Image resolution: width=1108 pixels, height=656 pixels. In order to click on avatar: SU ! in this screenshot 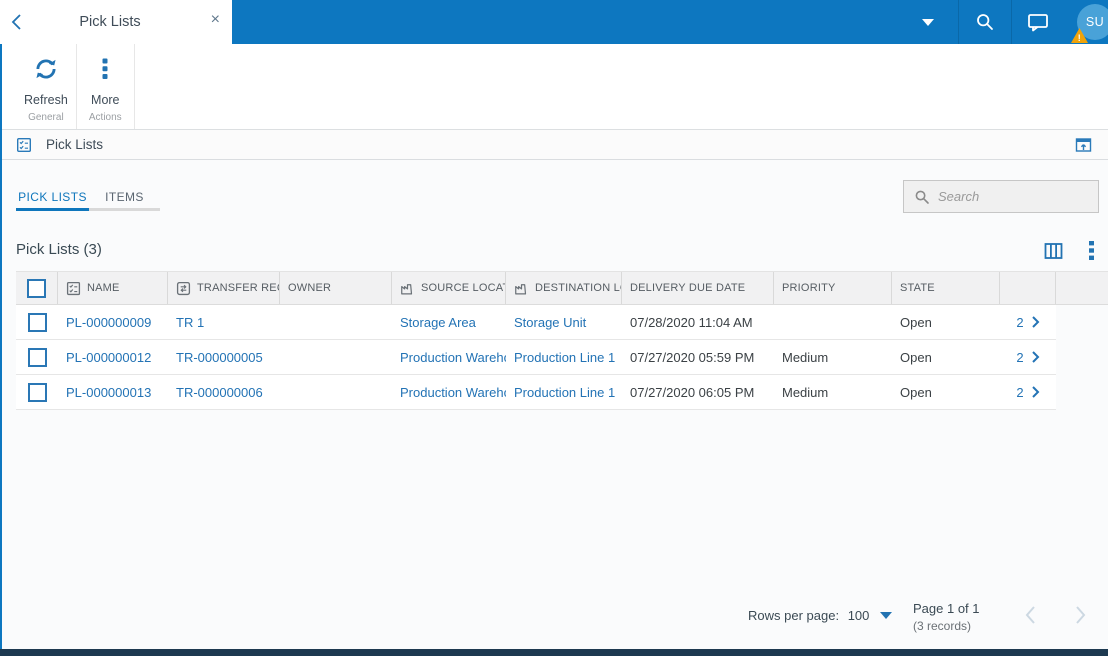, I will do `click(1089, 23)`.